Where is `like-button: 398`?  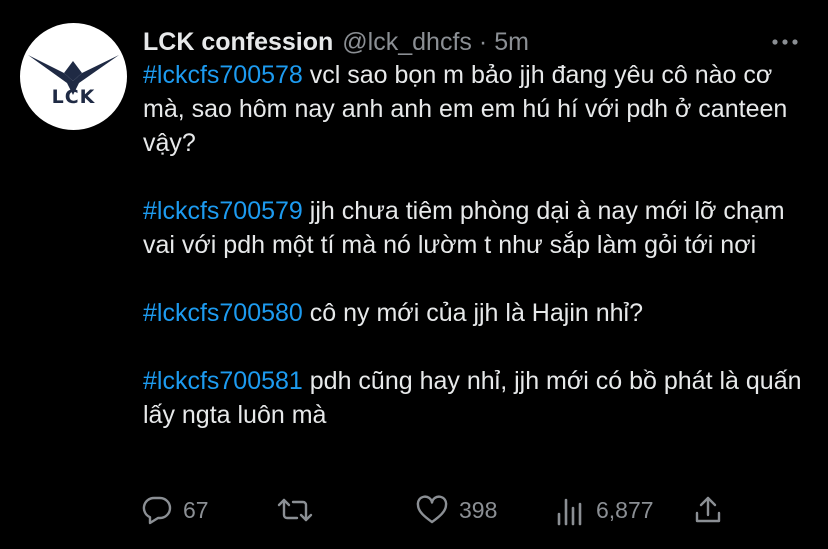 like-button: 398 is located at coordinates (456, 510).